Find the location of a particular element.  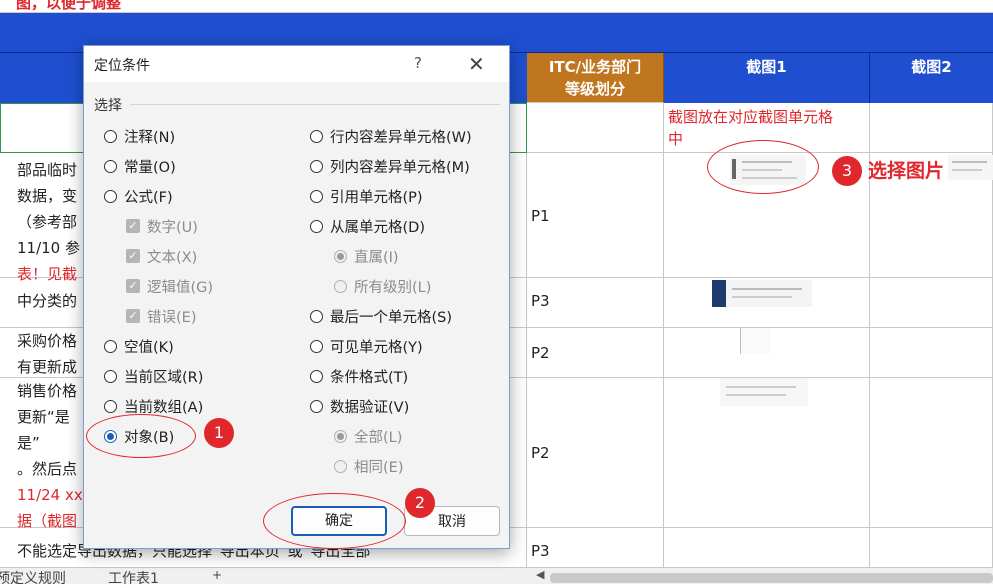

option-row-differences: 行内容差异单元格(W) is located at coordinates (391, 136).